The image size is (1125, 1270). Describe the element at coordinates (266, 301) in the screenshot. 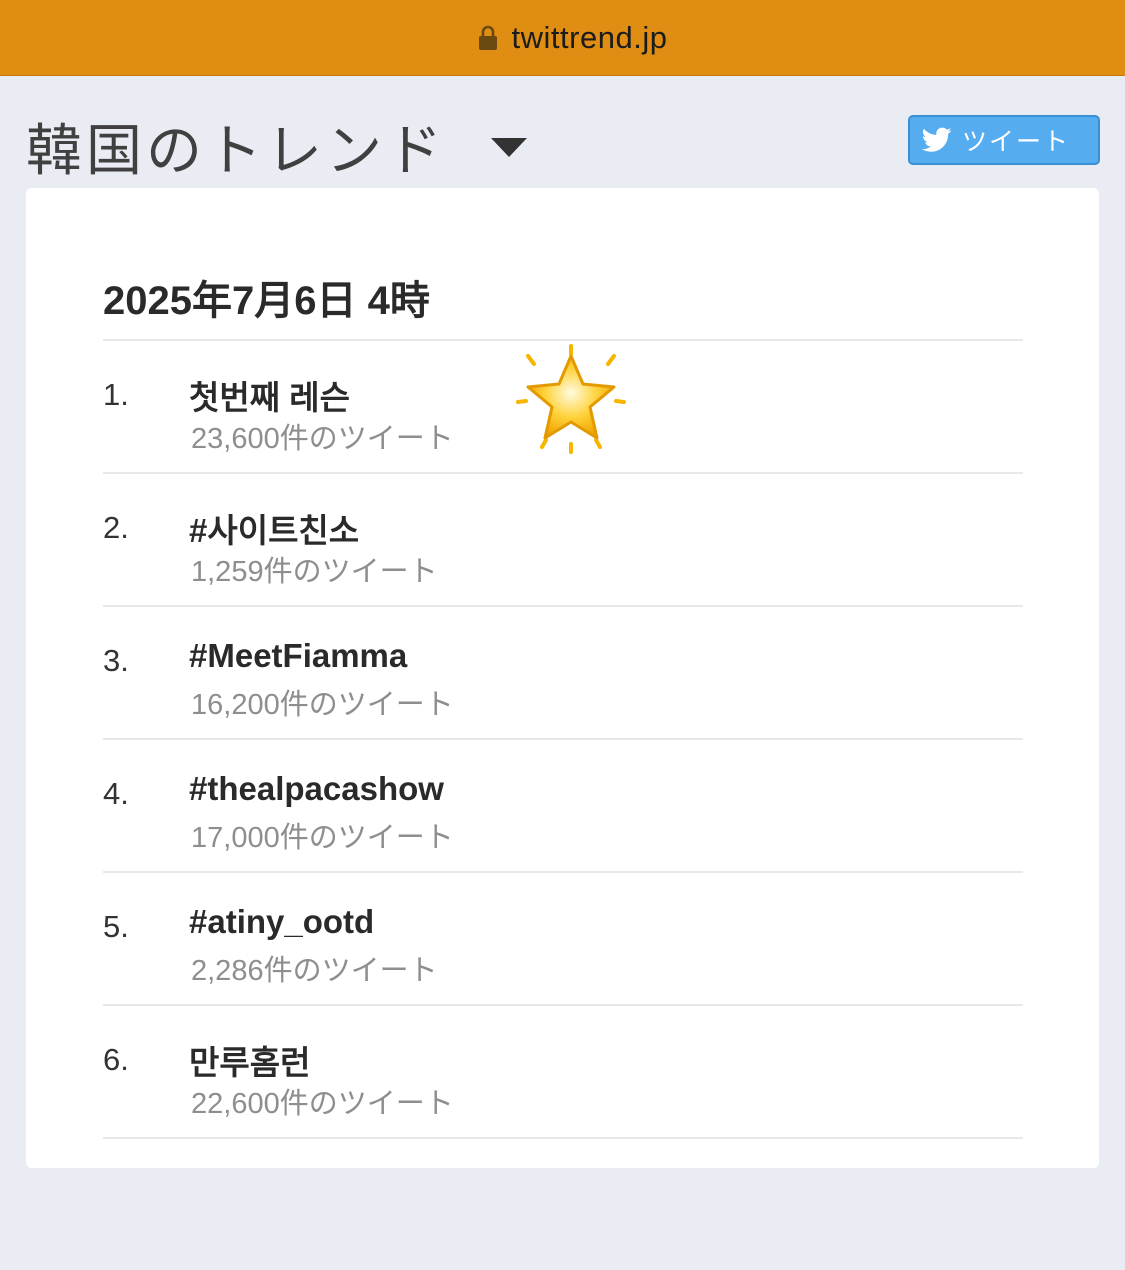

I see `trends-timestamp: 2025年7月6日 4時` at that location.